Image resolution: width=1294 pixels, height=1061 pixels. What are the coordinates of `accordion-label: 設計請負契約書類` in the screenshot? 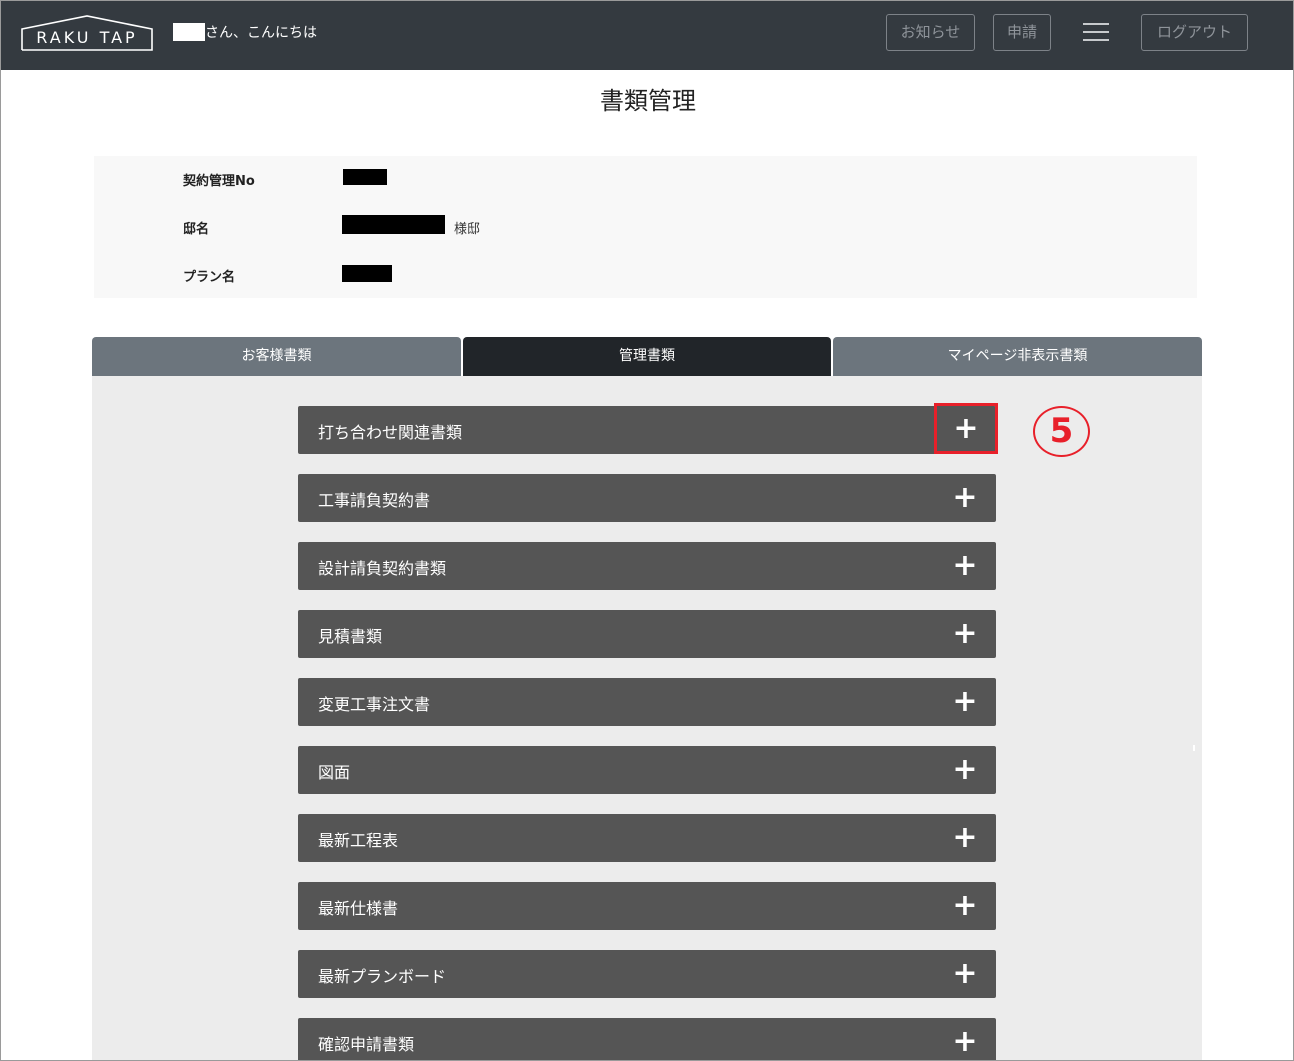 It's located at (382, 568).